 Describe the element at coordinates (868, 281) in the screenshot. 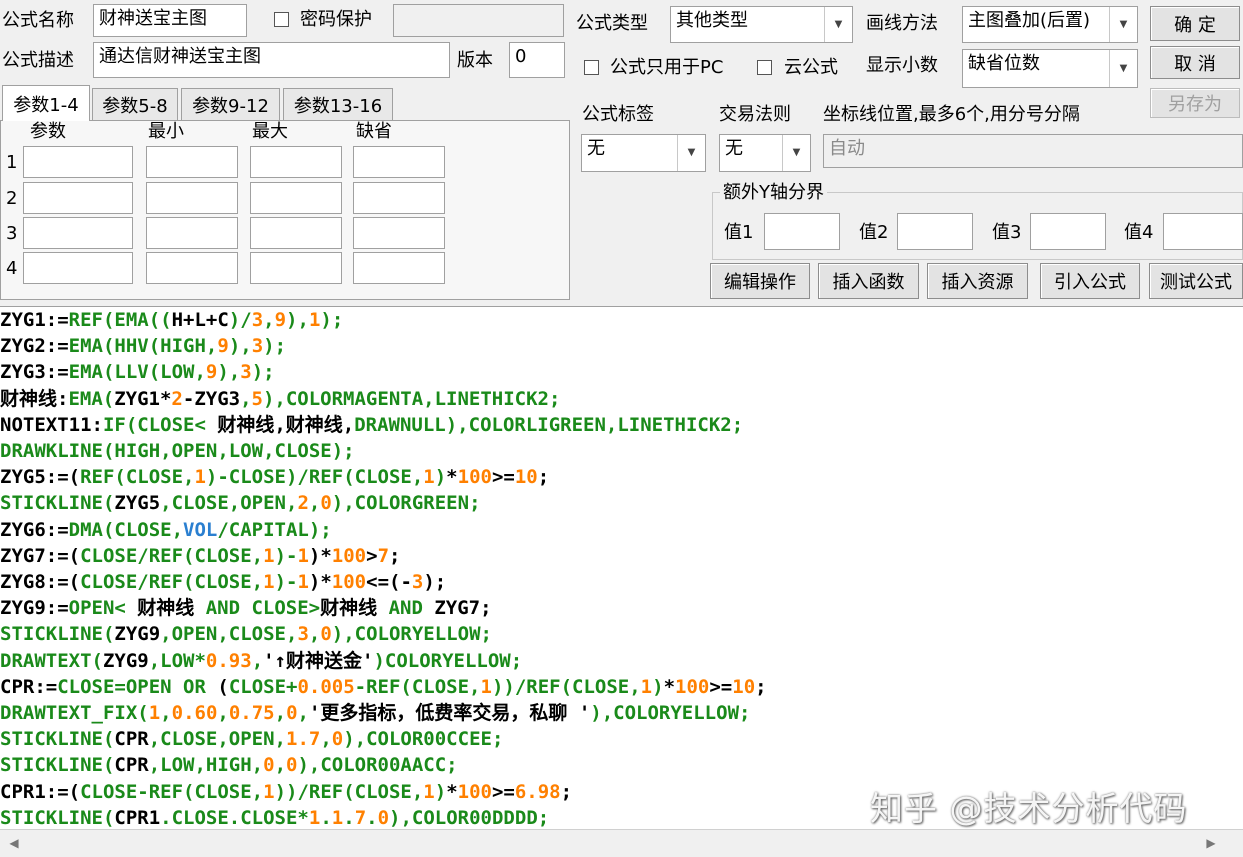

I see `insert-function-button: 插入函数` at that location.